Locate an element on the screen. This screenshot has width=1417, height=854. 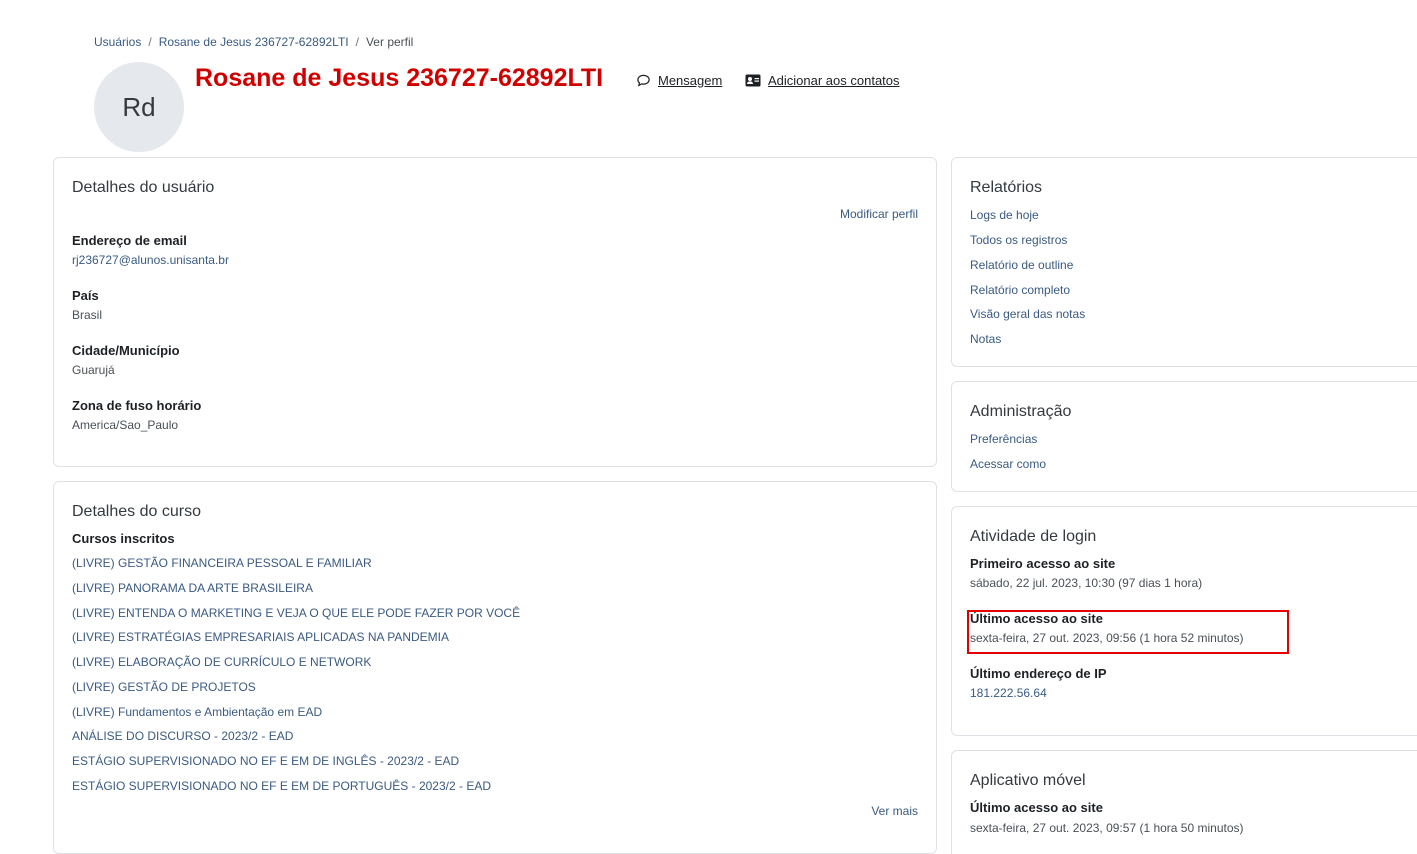
message-button: Mensagem is located at coordinates (678, 80).